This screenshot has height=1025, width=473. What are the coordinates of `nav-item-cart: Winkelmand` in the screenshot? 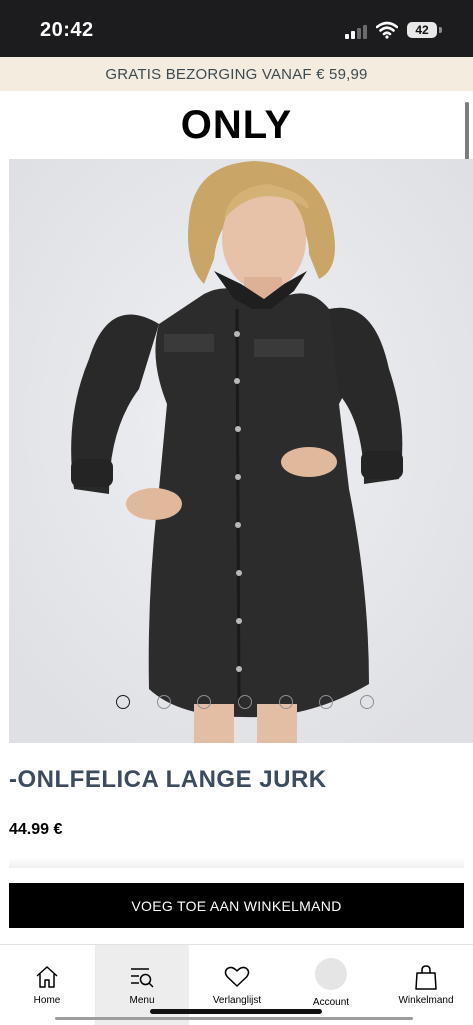 It's located at (426, 985).